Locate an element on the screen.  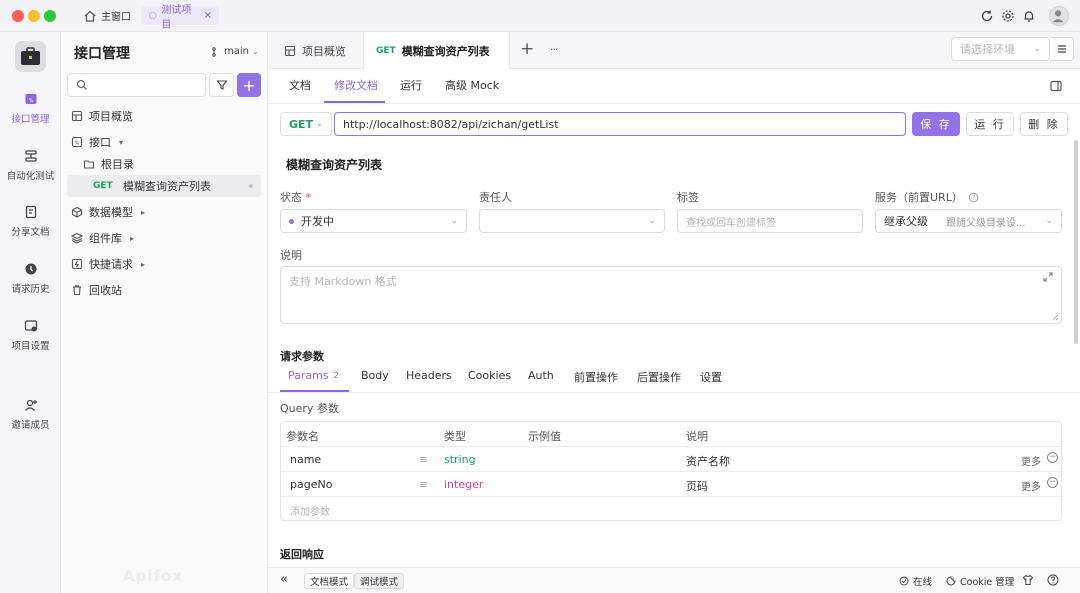
param-tab-settings: 设置 is located at coordinates (711, 380).